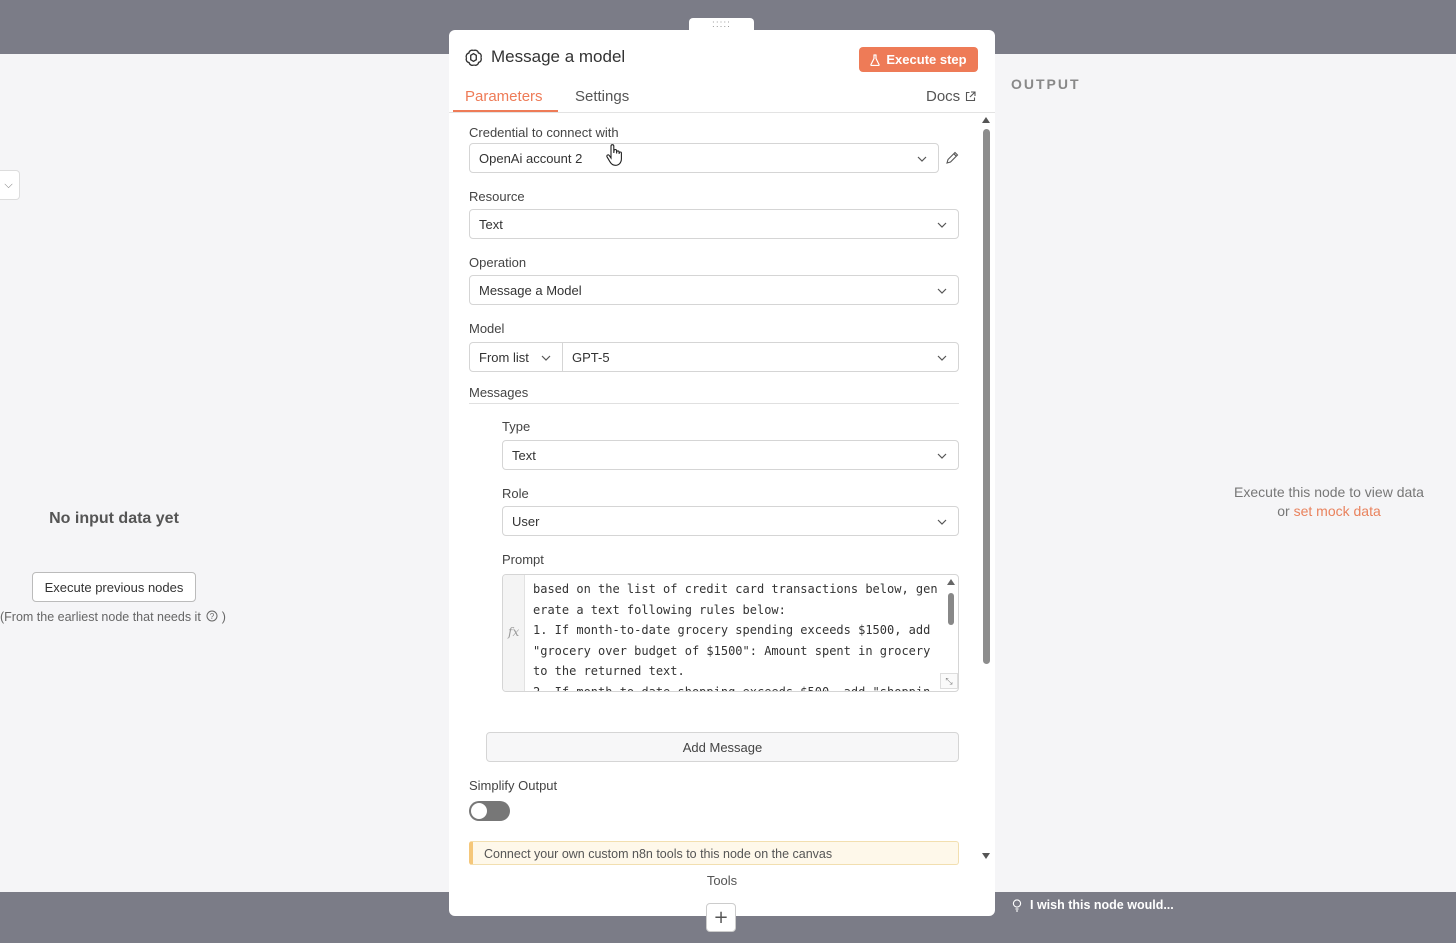  Describe the element at coordinates (949, 681) in the screenshot. I see `expand-editor-icon: ⤡` at that location.